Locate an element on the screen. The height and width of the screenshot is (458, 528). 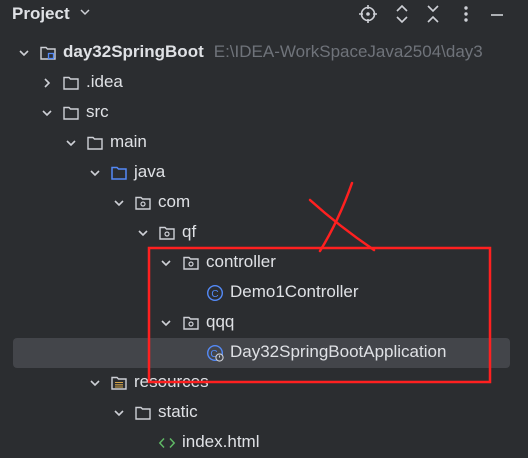
minimize-icon is located at coordinates (497, 14).